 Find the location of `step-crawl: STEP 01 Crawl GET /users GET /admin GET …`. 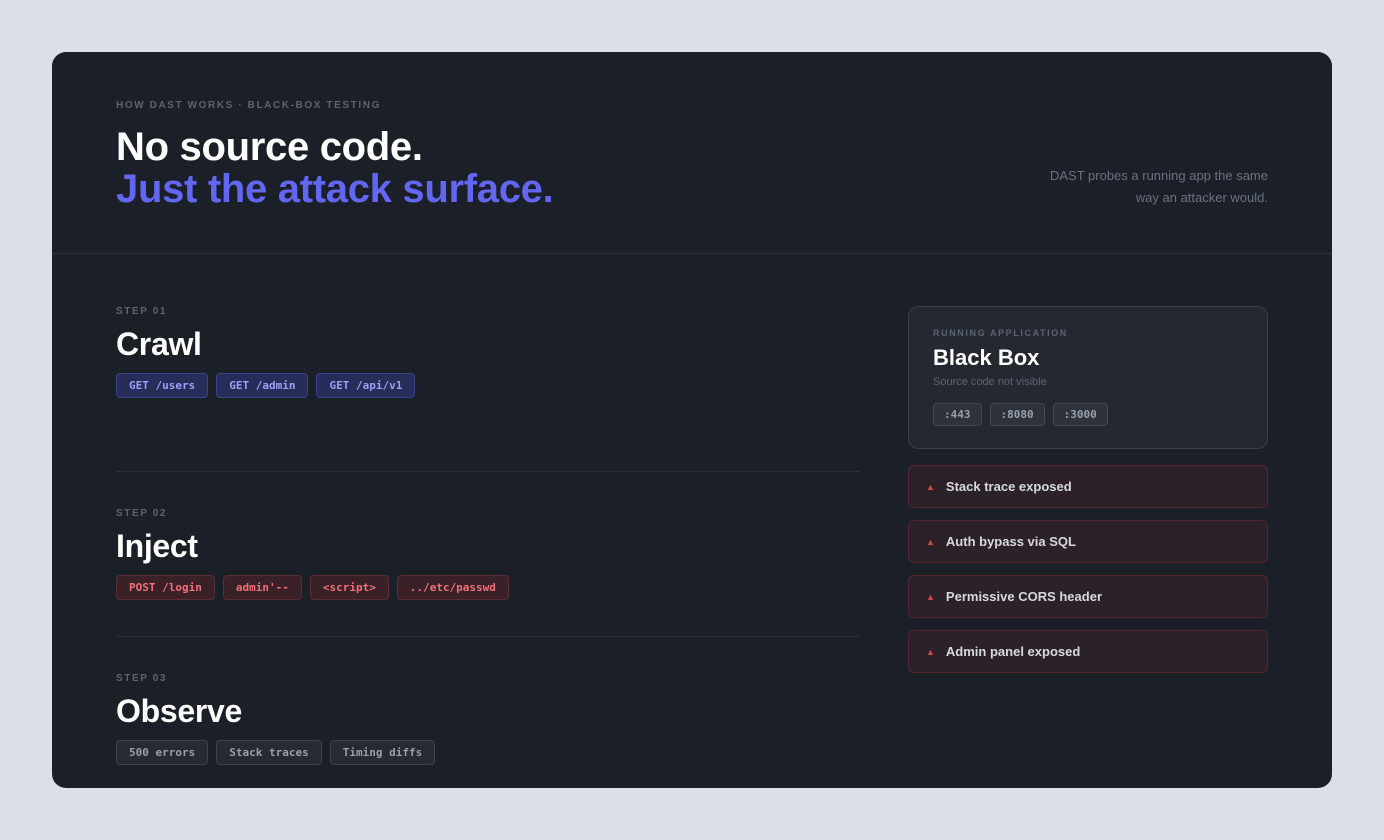

step-crawl: STEP 01 Crawl GET /users GET /admin GET … is located at coordinates (488, 388).